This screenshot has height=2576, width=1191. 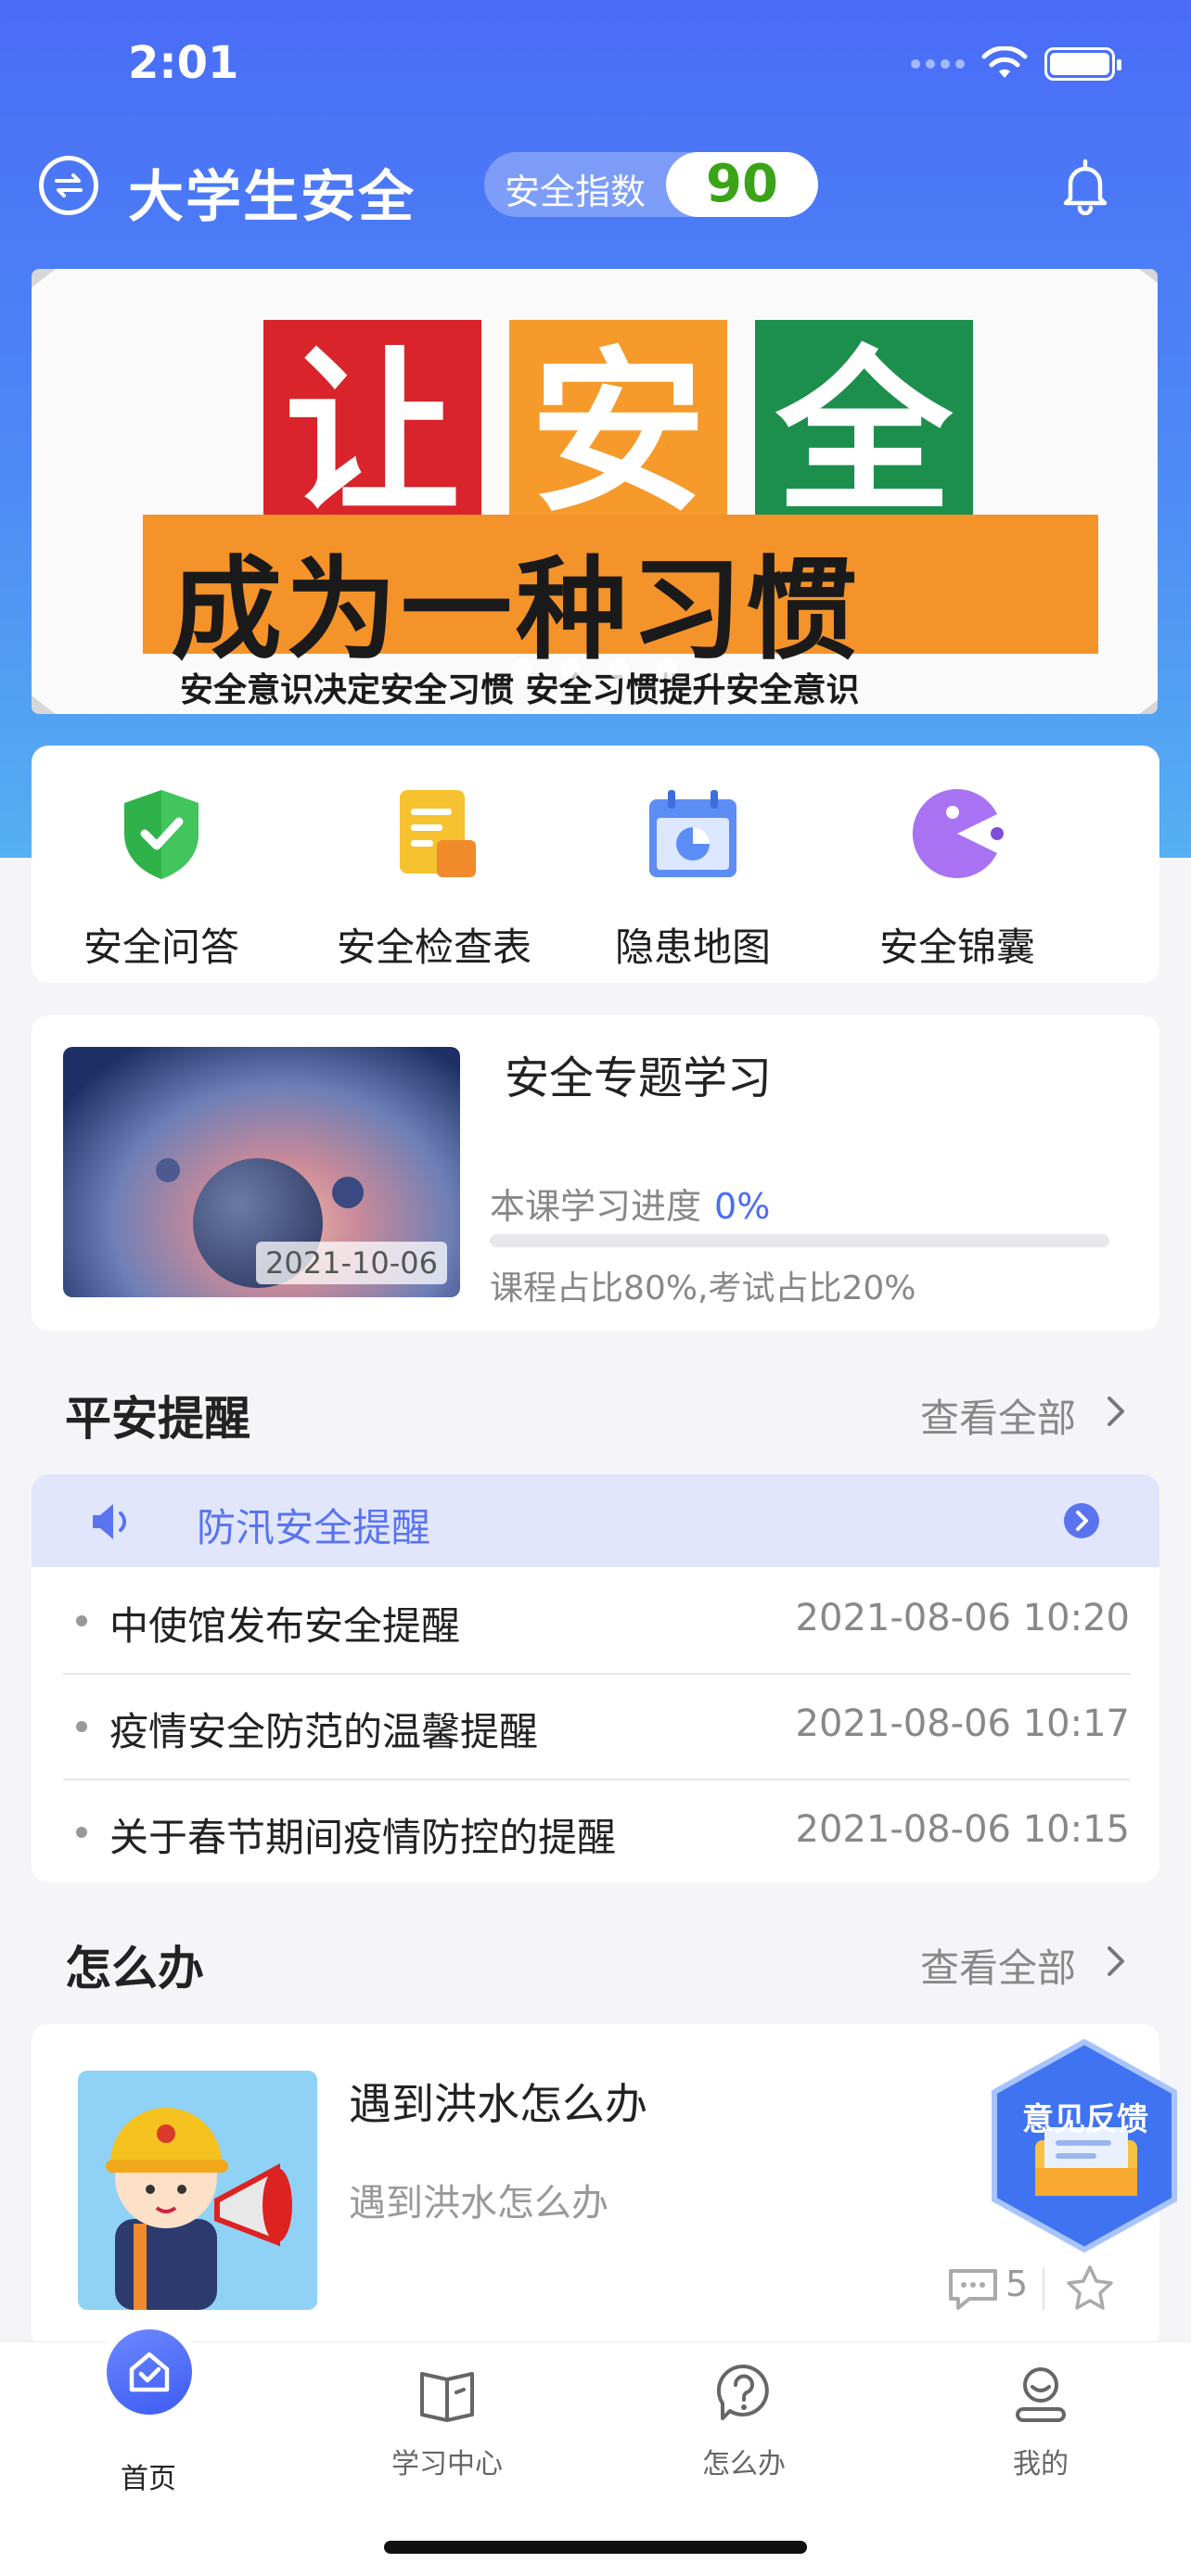 I want to click on feedback-label: 意见反馈, so click(x=1085, y=2119).